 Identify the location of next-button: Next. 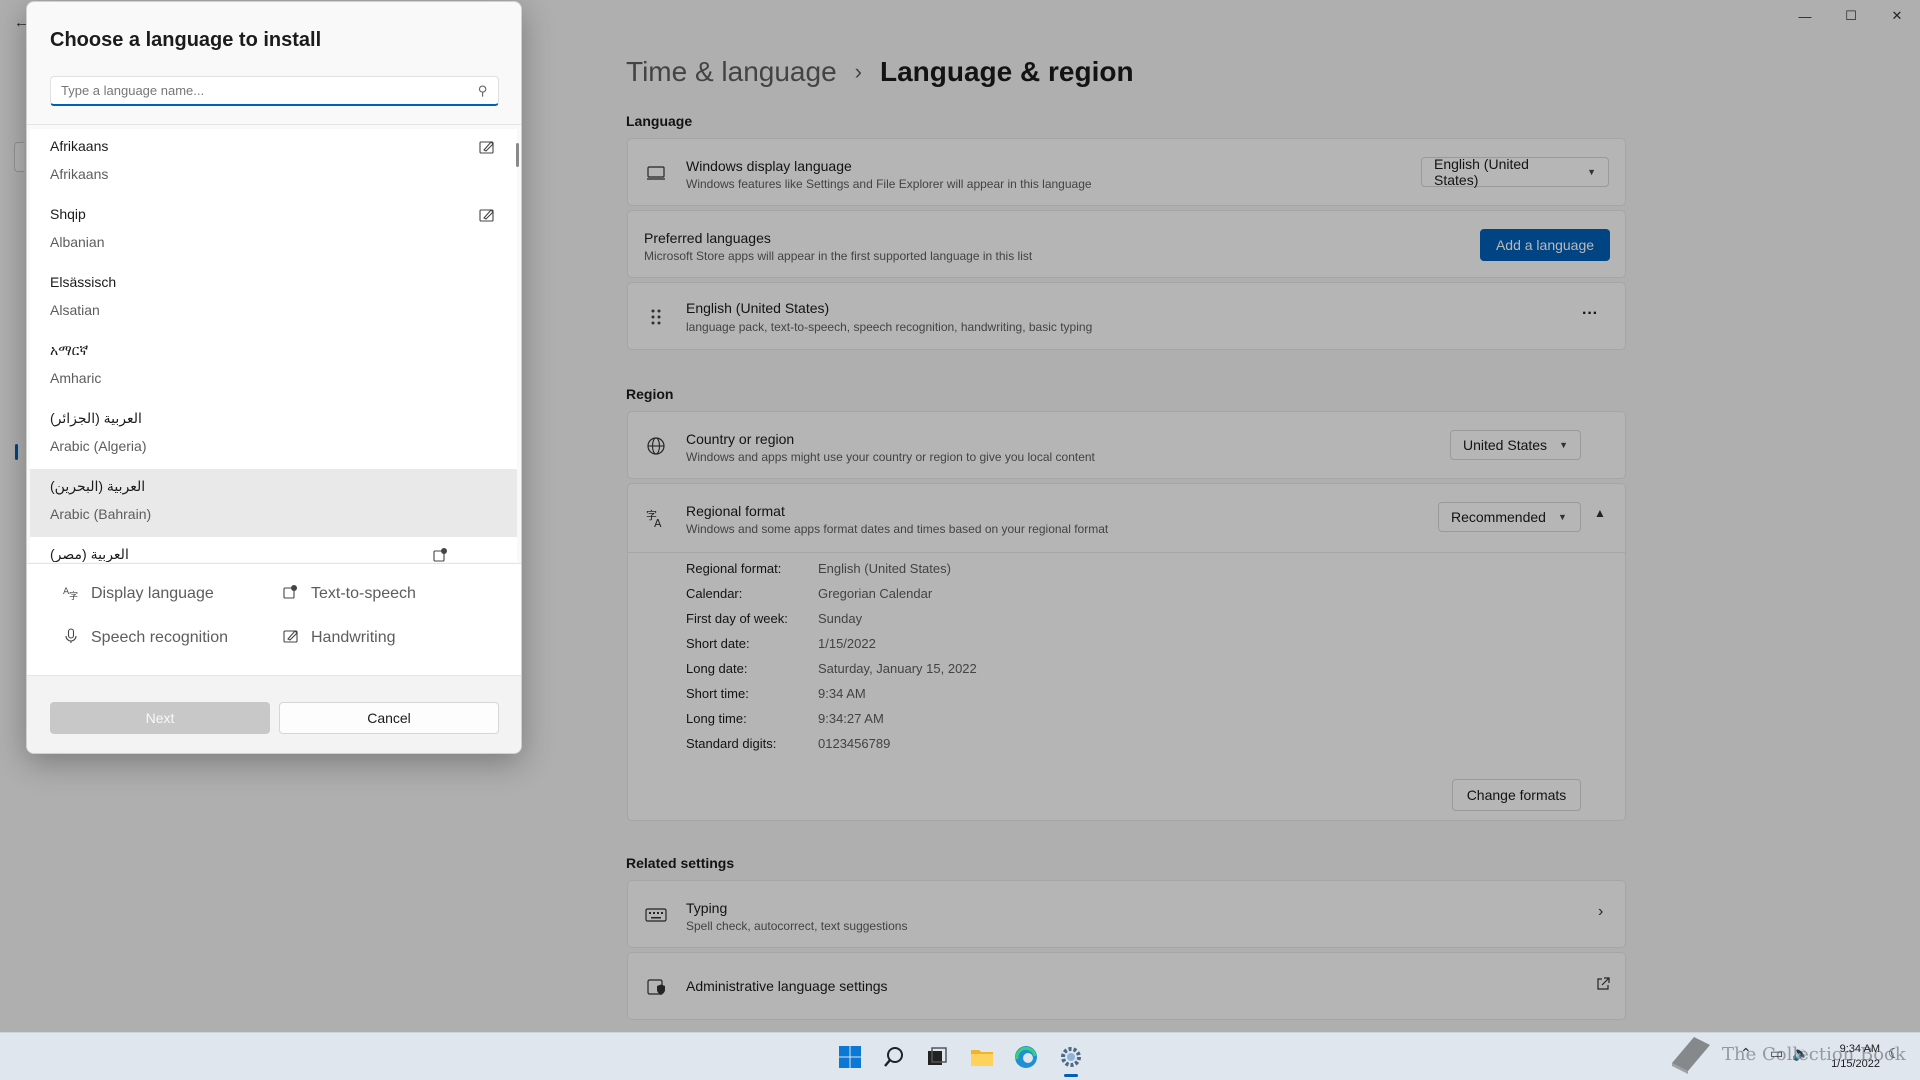
(160, 718).